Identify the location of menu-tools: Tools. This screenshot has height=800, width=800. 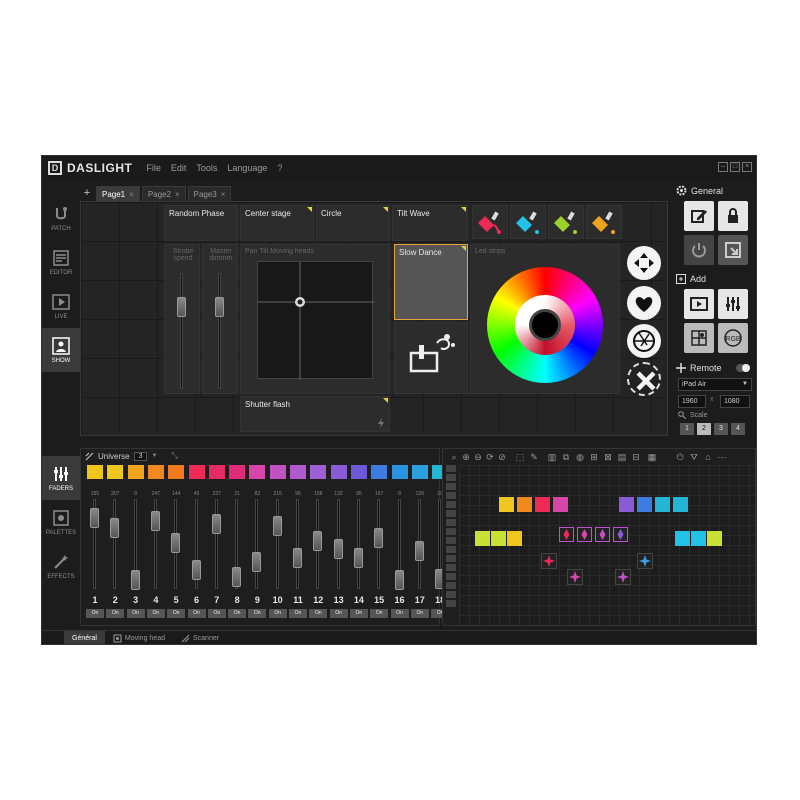
(206, 168).